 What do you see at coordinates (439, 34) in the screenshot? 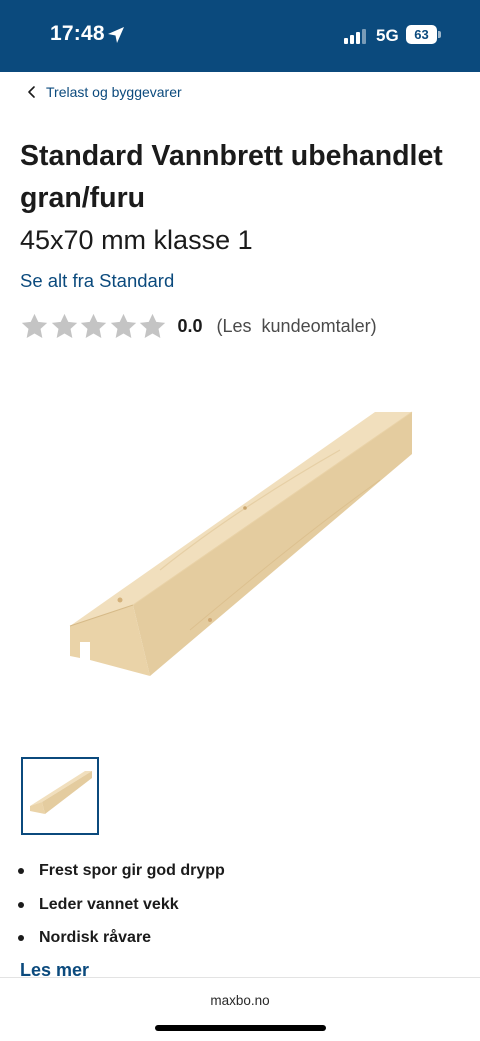
I see `battery-nub` at bounding box center [439, 34].